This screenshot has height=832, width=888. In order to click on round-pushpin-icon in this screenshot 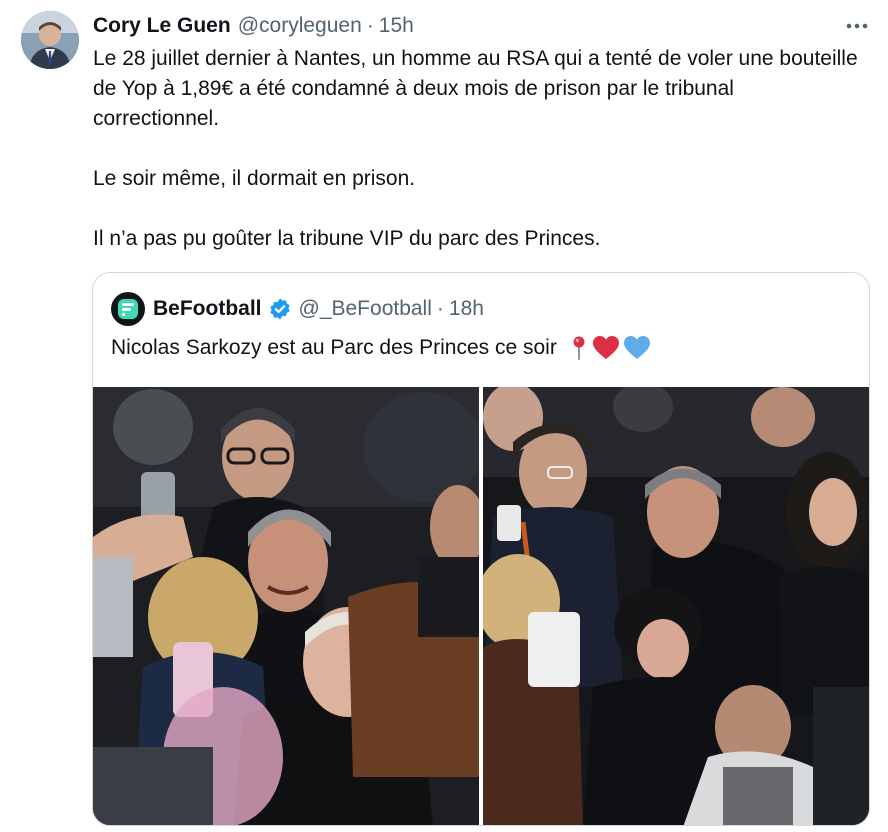, I will do `click(579, 348)`.